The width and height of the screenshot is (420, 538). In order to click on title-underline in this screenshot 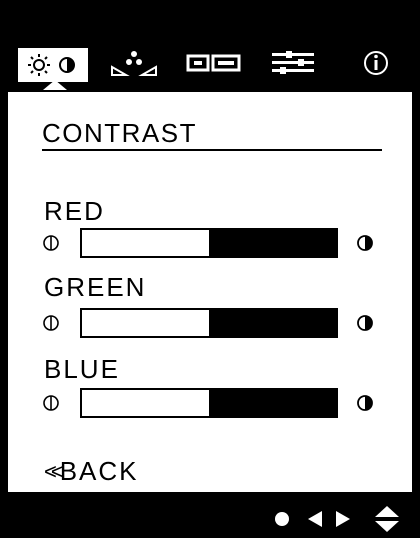, I will do `click(212, 150)`.